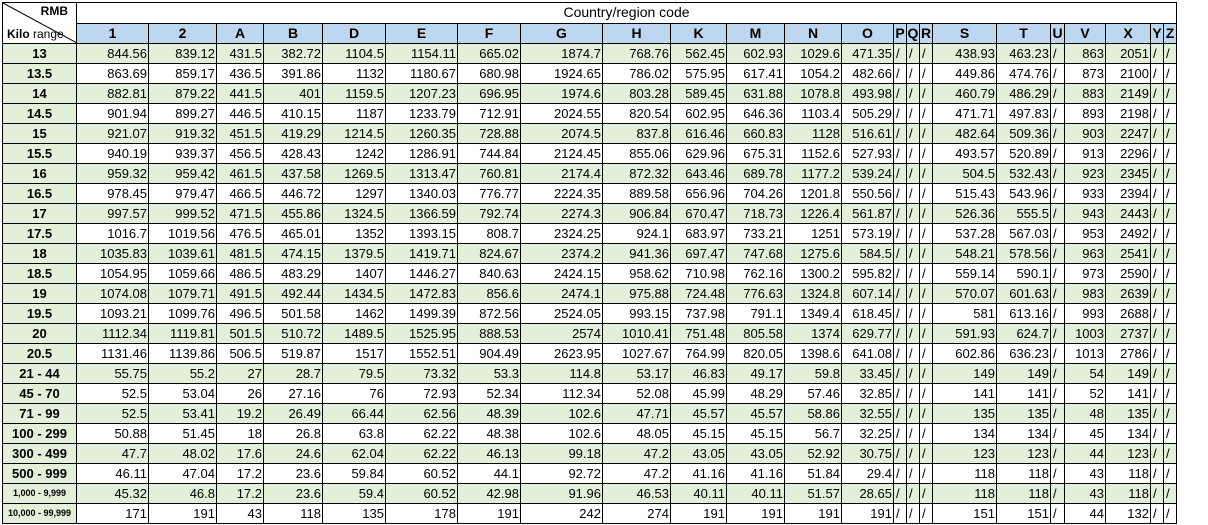 Image resolution: width=1208 pixels, height=525 pixels. I want to click on table-cell: 2024.55, so click(561, 113).